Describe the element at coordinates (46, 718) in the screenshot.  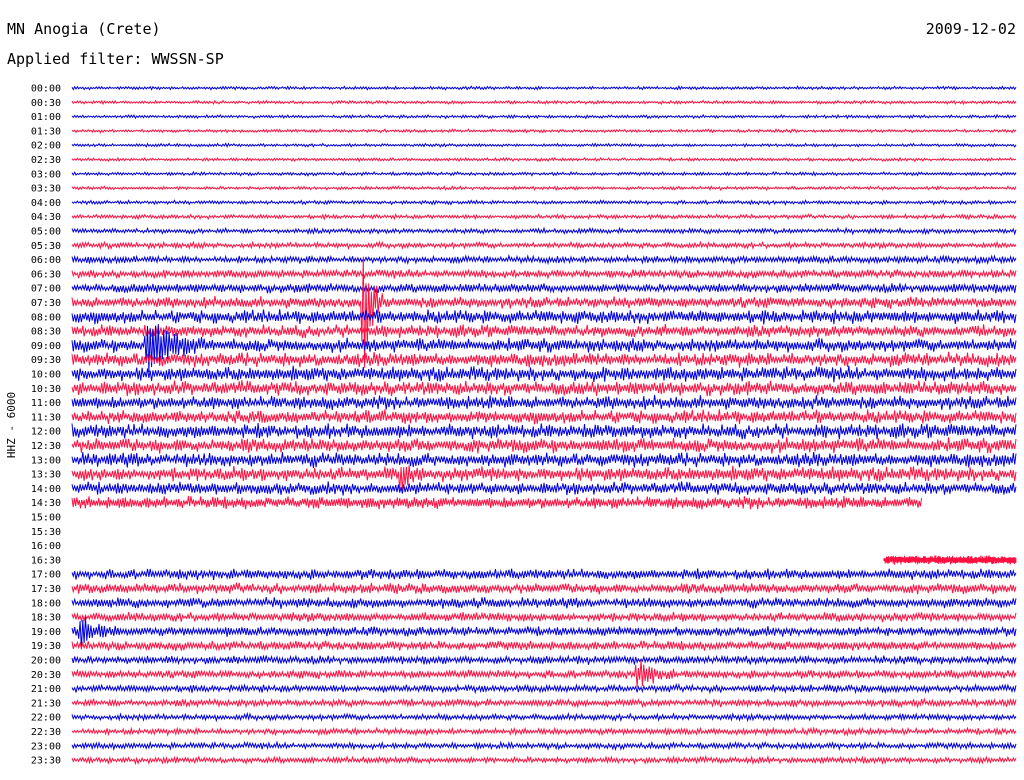
I see `time-label-2200: 22:00` at that location.